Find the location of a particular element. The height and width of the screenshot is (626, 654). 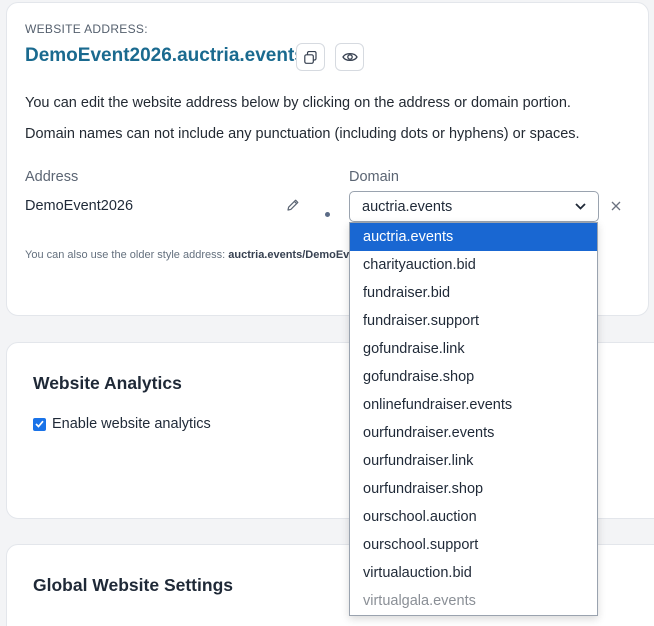

domain-option: virtualauction.bid is located at coordinates (473, 573).